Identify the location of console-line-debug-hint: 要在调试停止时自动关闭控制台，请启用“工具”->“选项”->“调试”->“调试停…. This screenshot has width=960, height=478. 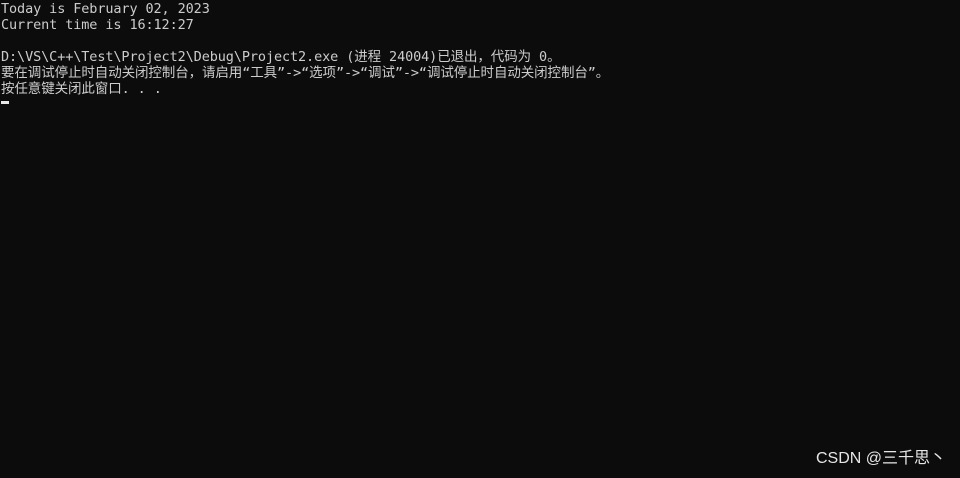
(305, 73).